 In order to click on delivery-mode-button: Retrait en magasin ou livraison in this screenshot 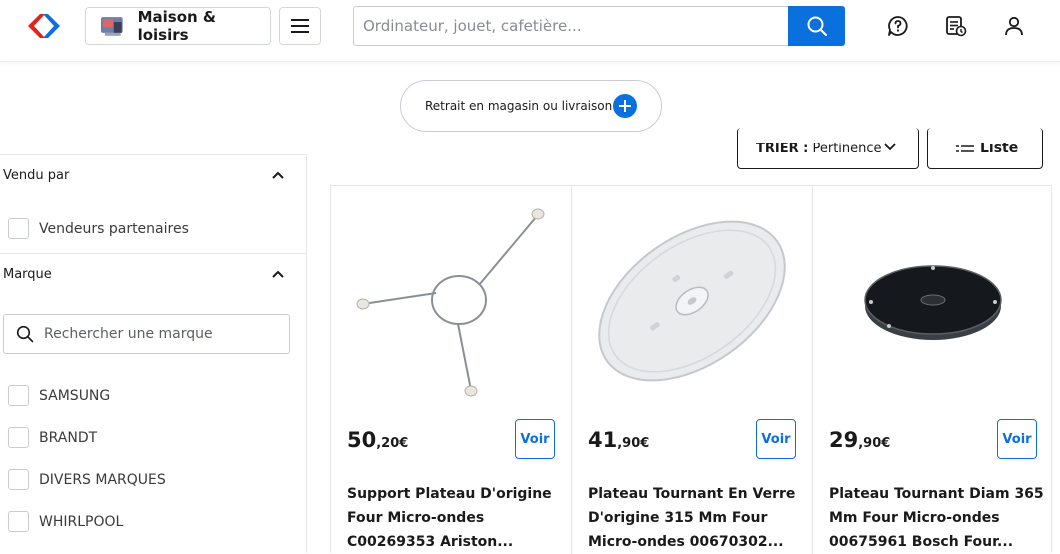, I will do `click(531, 106)`.